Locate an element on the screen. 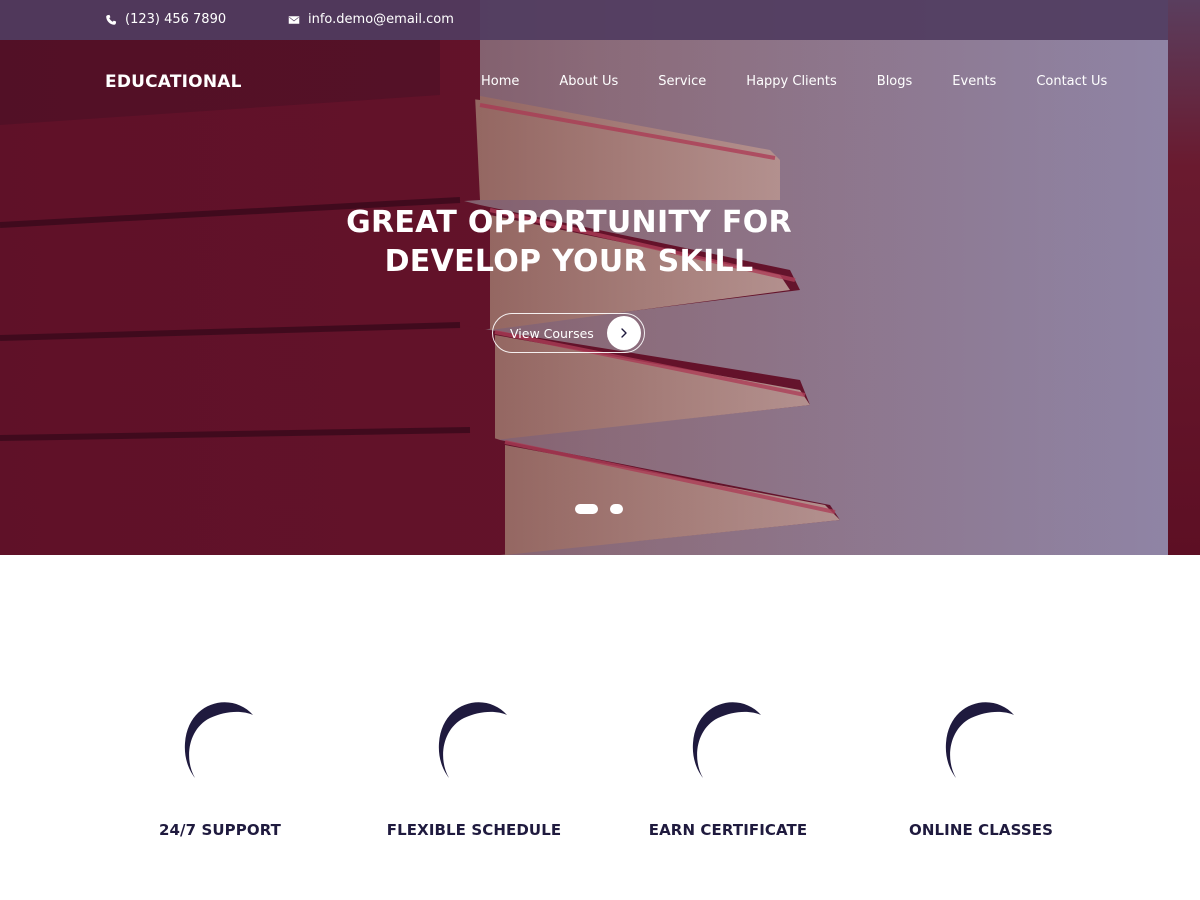 The image size is (1200, 900). top-bar: (123) 456 7890 info.demo@email.com is located at coordinates (584, 20).